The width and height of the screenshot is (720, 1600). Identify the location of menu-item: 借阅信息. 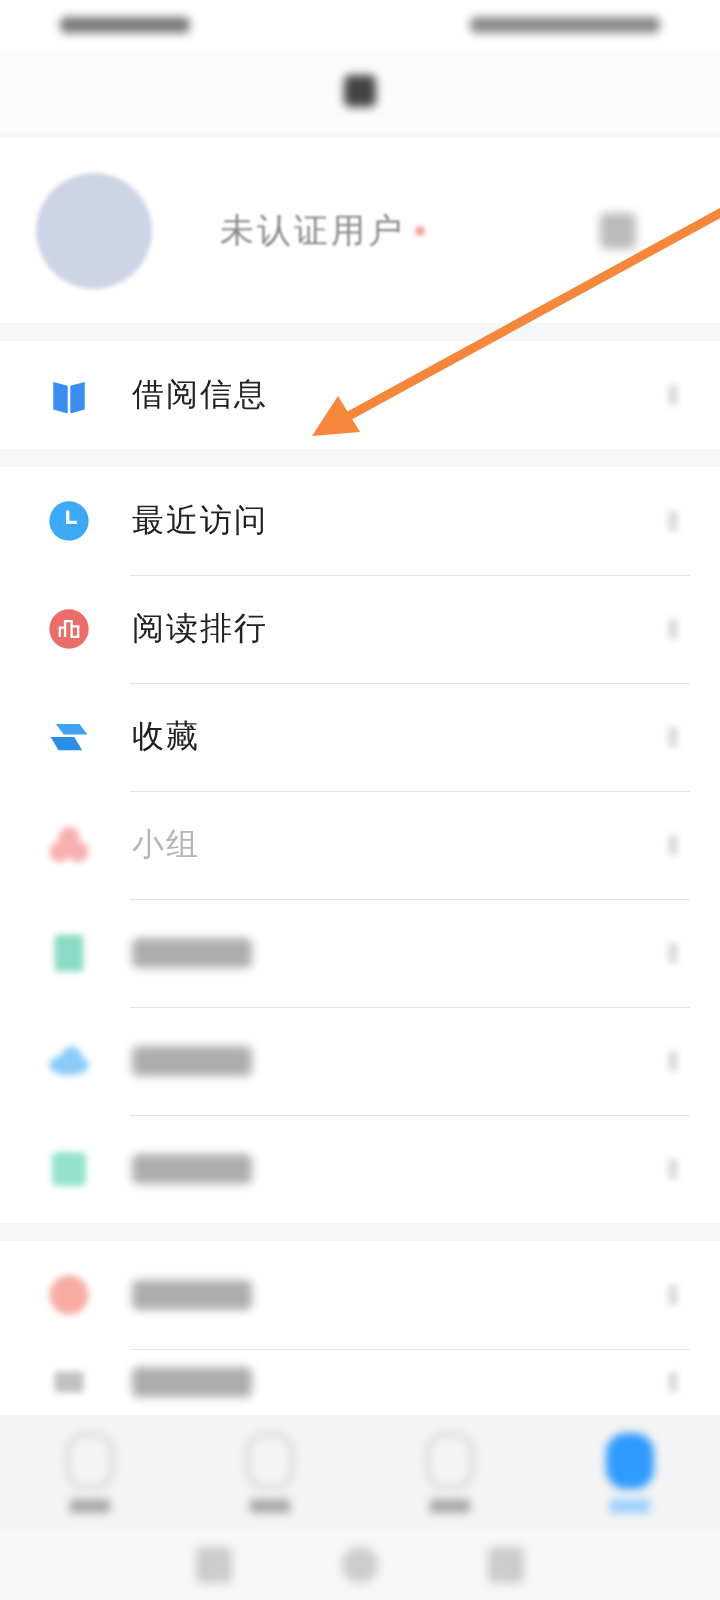
(360, 395).